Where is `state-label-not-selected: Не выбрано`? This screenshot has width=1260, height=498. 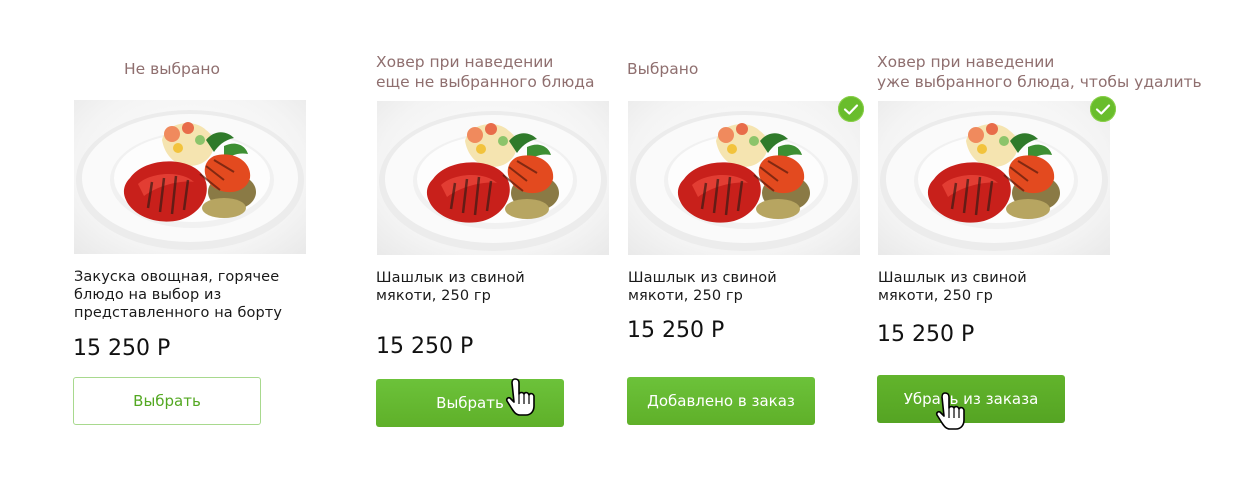 state-label-not-selected: Не выбрано is located at coordinates (172, 69).